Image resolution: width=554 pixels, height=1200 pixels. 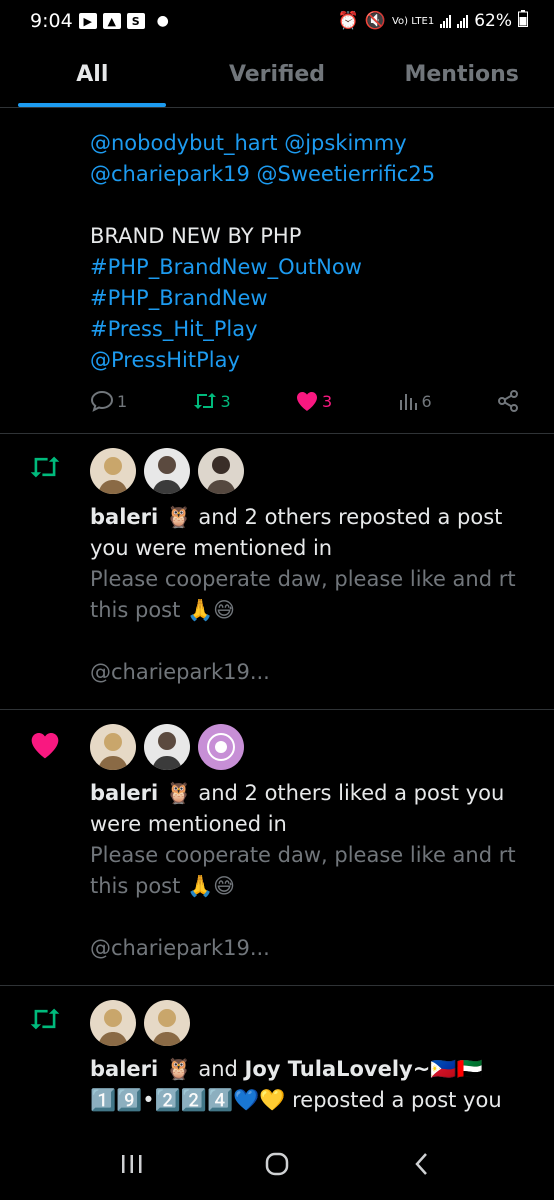 I want to click on status-right: ⏰ 🔇 Vo) LTE1 62%, so click(x=433, y=21).